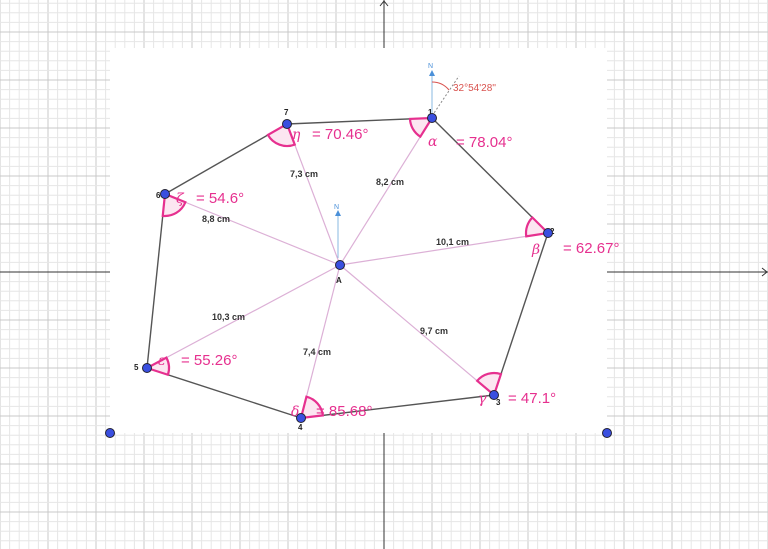 Image resolution: width=768 pixels, height=549 pixels. Describe the element at coordinates (474, 88) in the screenshot. I see `bearing-label: 32°54'28''` at that location.